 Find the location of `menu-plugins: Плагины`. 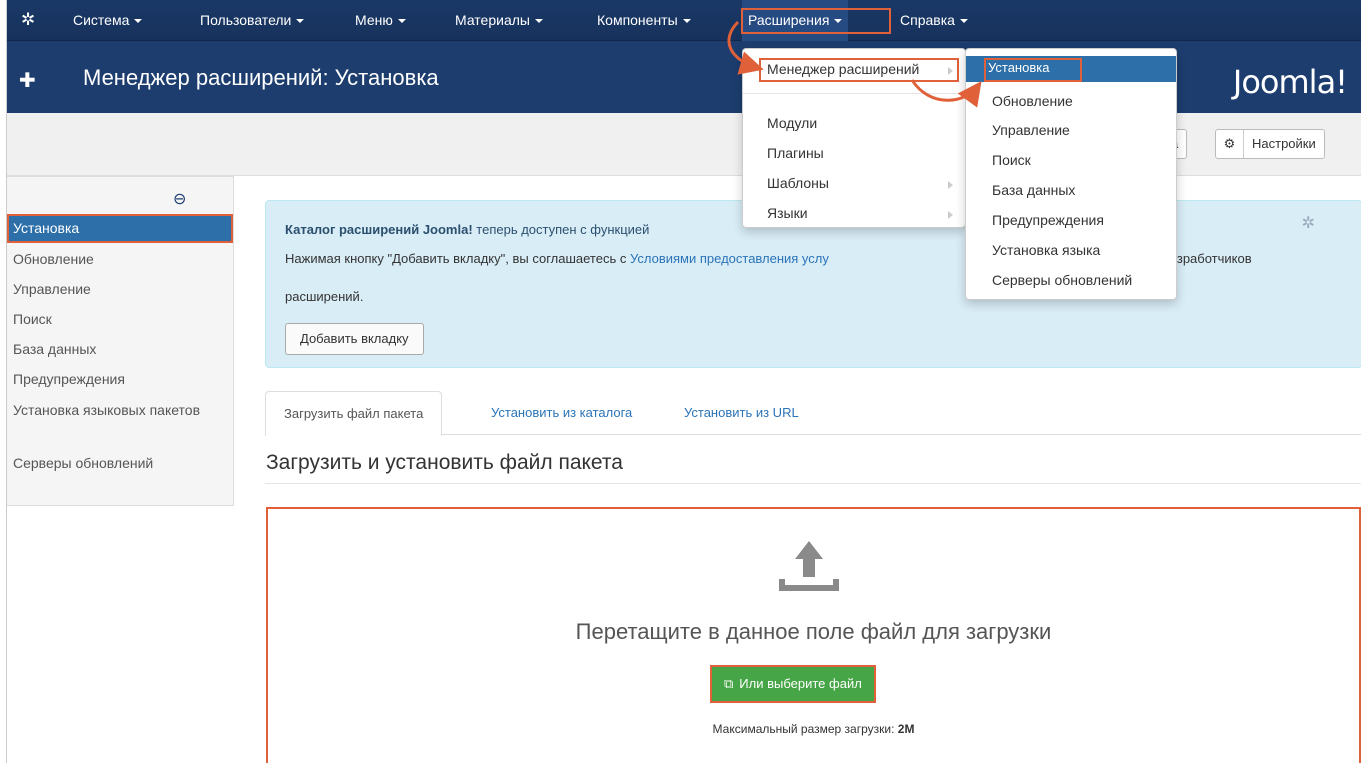

menu-plugins: Плагины is located at coordinates (795, 153).